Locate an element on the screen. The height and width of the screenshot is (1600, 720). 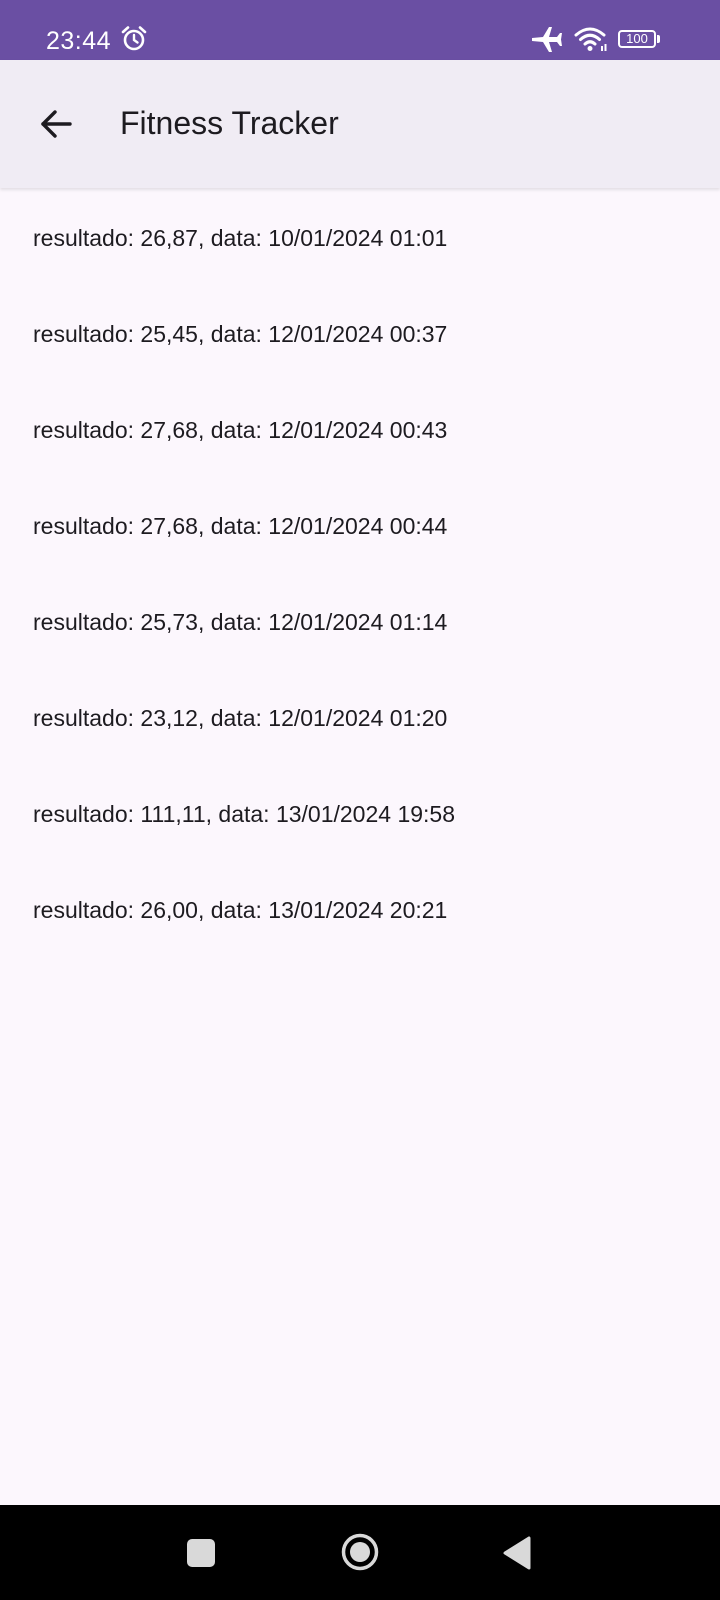
home-icon is located at coordinates (360, 1552).